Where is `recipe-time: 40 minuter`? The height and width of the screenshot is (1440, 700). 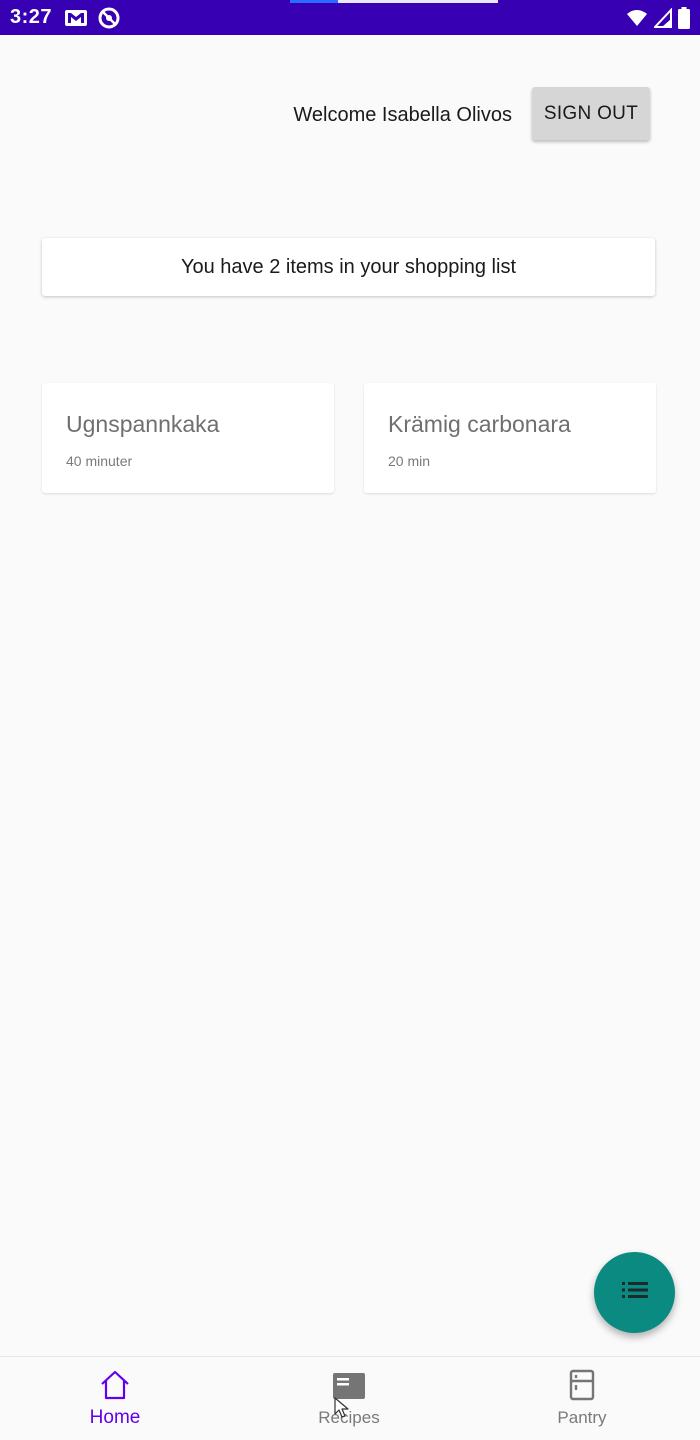 recipe-time: 40 minuter is located at coordinates (99, 461).